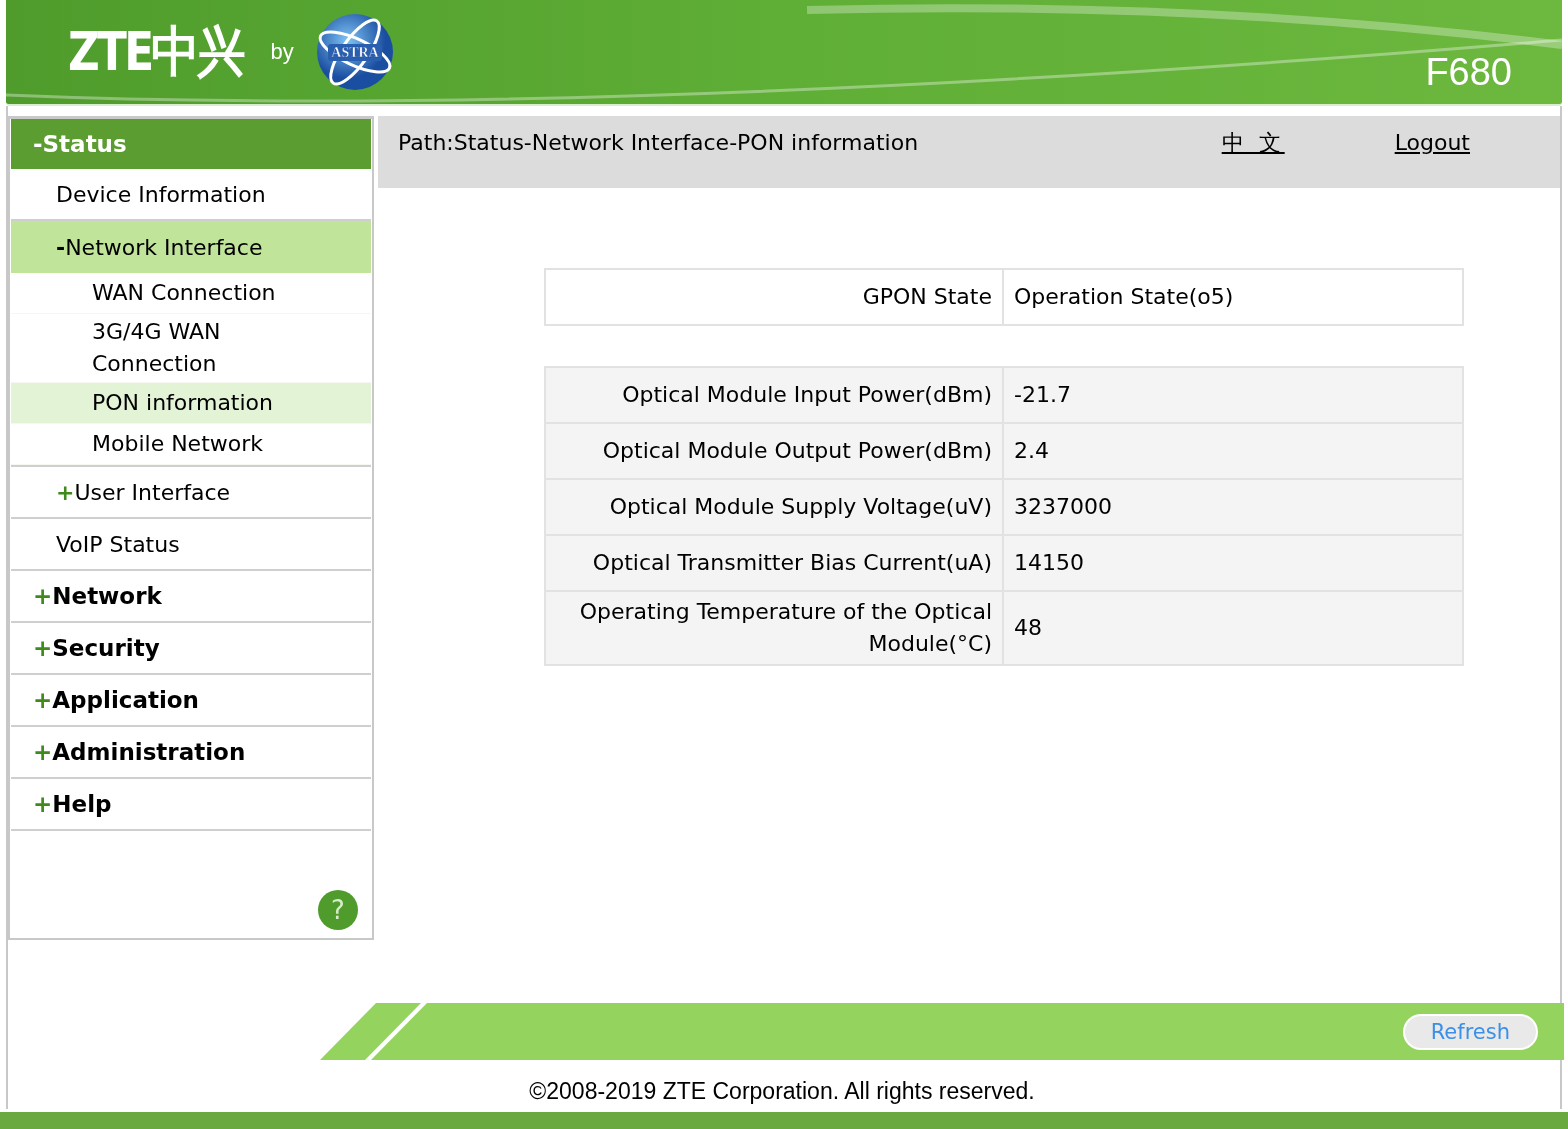 The image size is (1568, 1129). What do you see at coordinates (1233, 395) in the screenshot?
I see `field-value: -21.7` at bounding box center [1233, 395].